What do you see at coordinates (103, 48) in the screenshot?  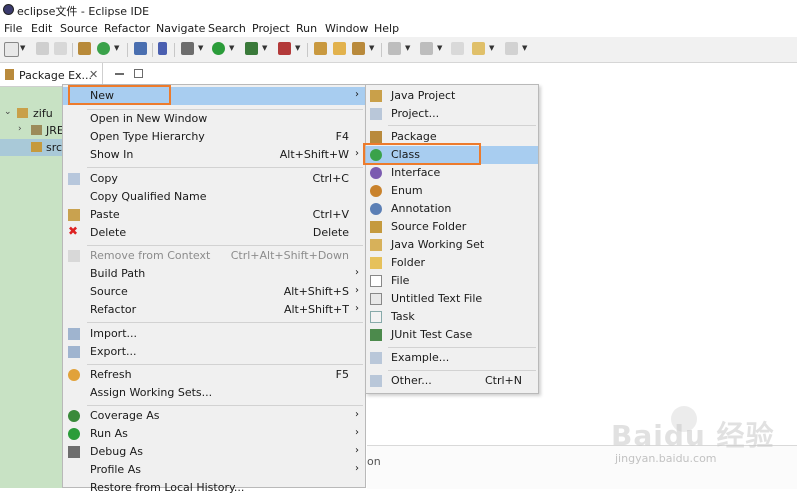 I see `new-class-icon` at bounding box center [103, 48].